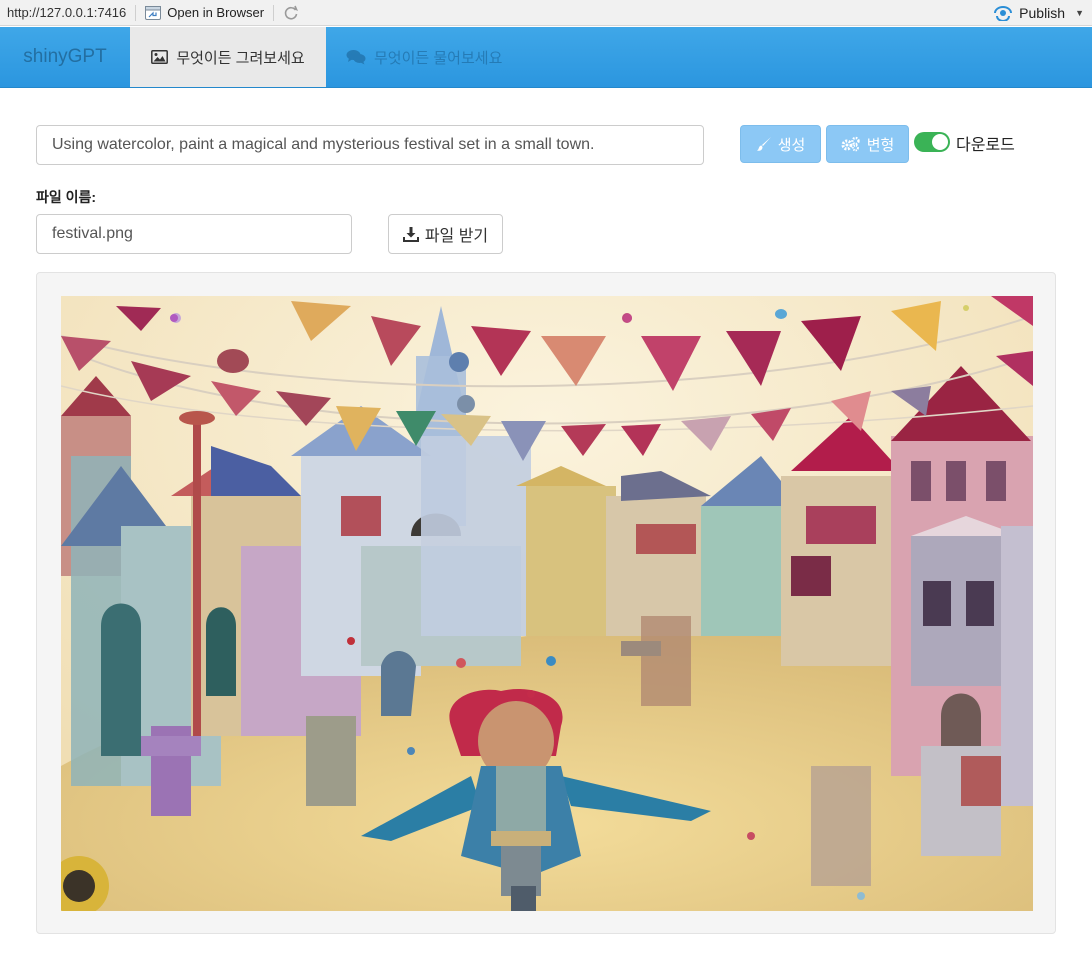 This screenshot has height=958, width=1092. I want to click on file-name-input: festival.png, so click(194, 234).